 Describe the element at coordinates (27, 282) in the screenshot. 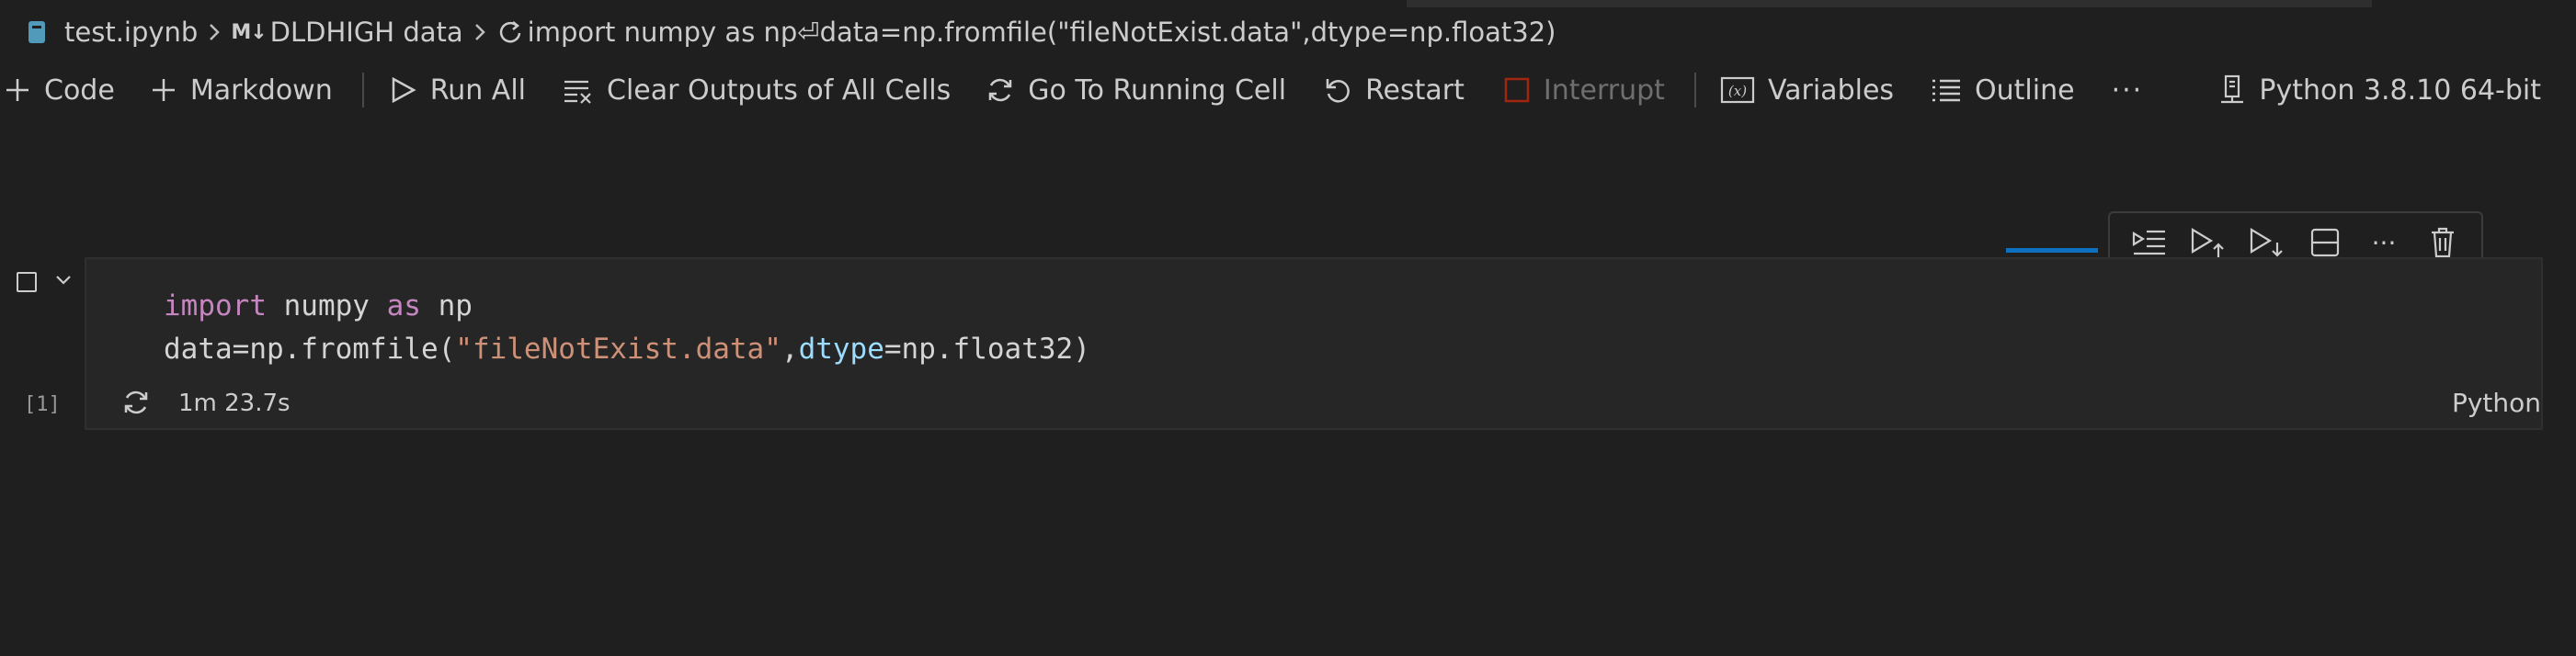

I see `cell-select-checkbox` at that location.